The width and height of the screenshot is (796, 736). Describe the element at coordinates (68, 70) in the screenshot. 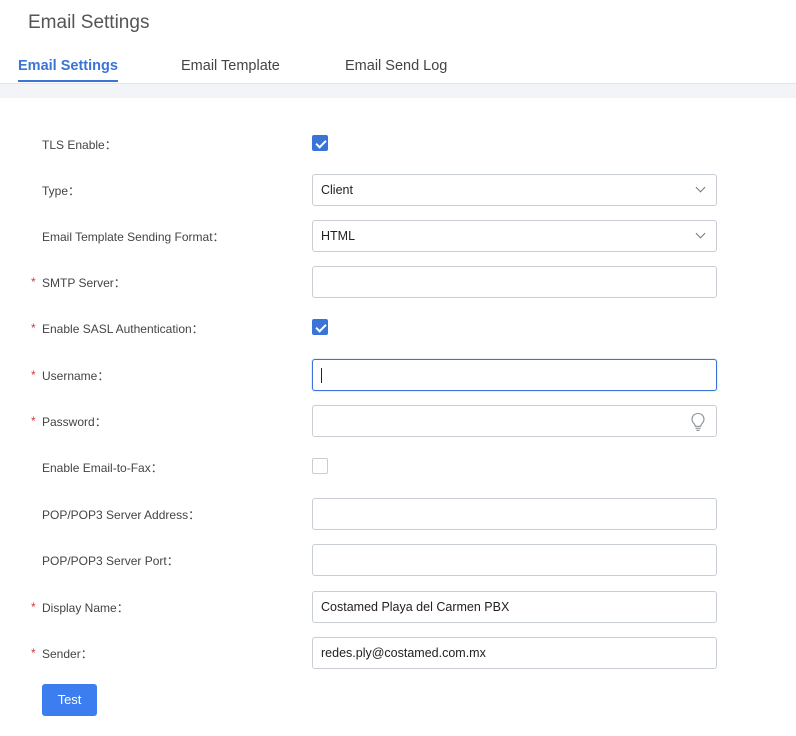

I see `tab-email-settings: Email Settings` at that location.